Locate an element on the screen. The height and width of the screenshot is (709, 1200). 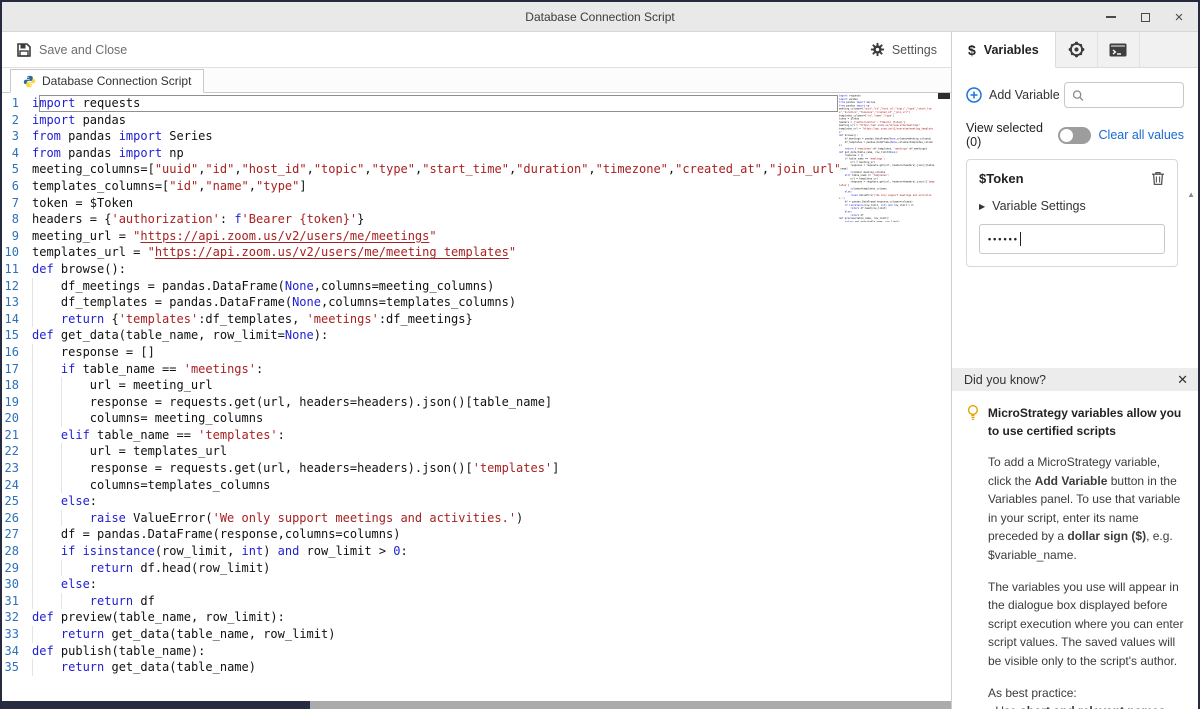
code-line: 17 if table_name == 'meetings': is located at coordinates (476, 369).